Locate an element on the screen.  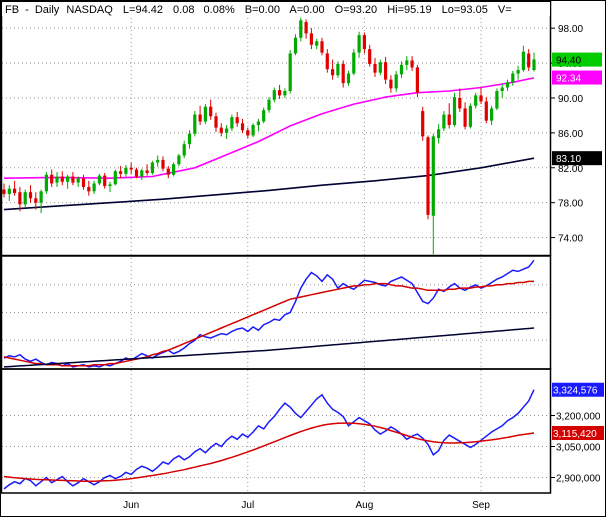
indicator-2-tick-label: 2,900,000 is located at coordinates (578, 479).